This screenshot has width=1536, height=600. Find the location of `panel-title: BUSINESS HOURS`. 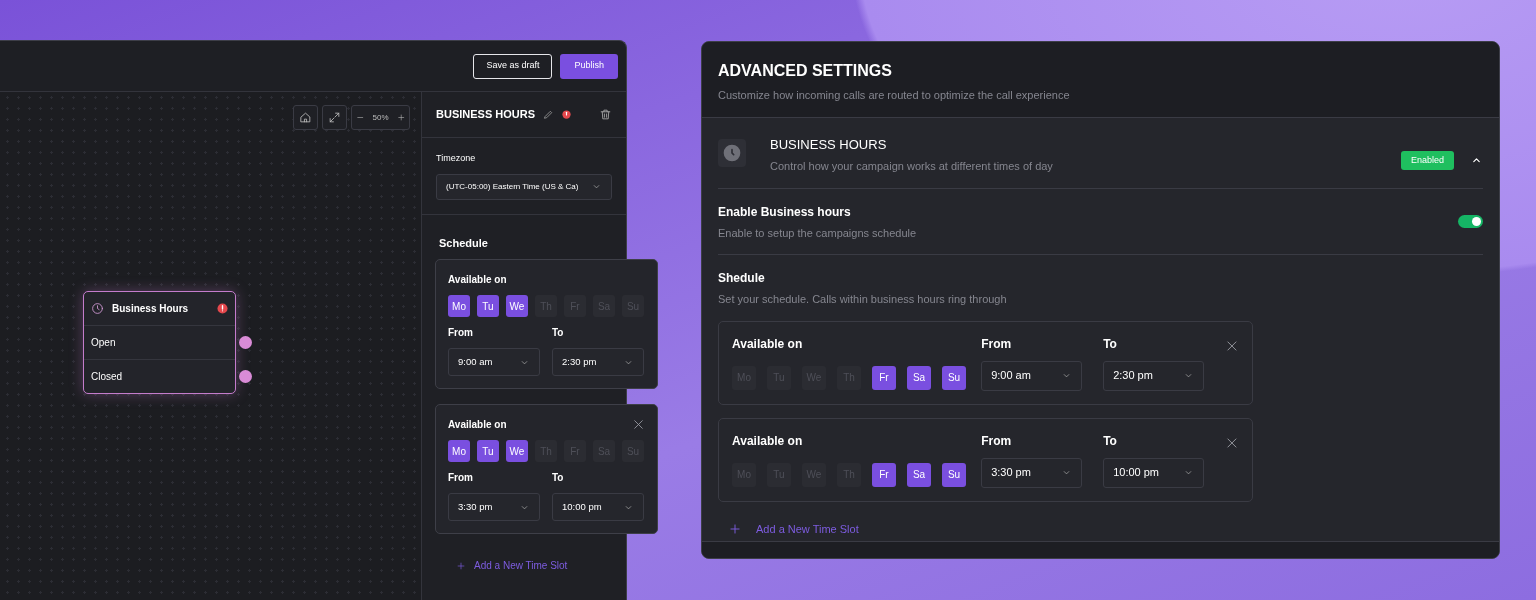

panel-title: BUSINESS HOURS is located at coordinates (486, 115).